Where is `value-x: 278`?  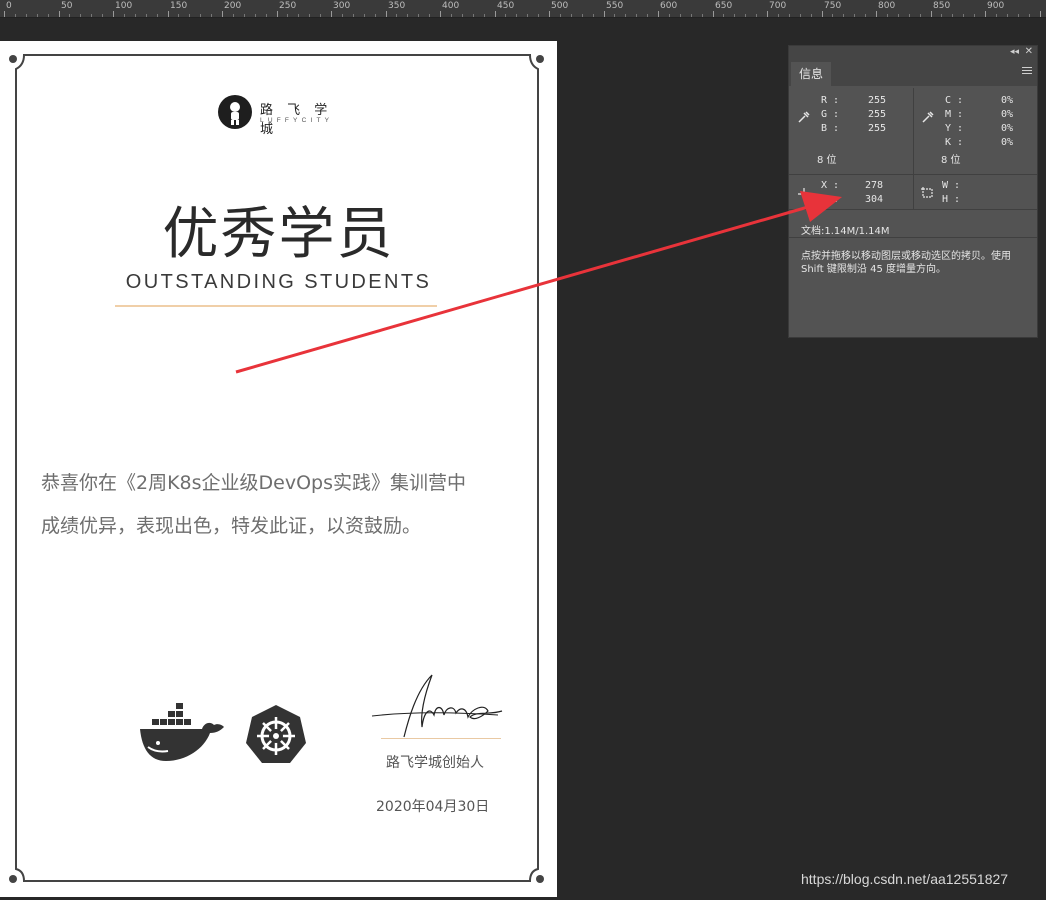
value-x: 278 is located at coordinates (873, 185).